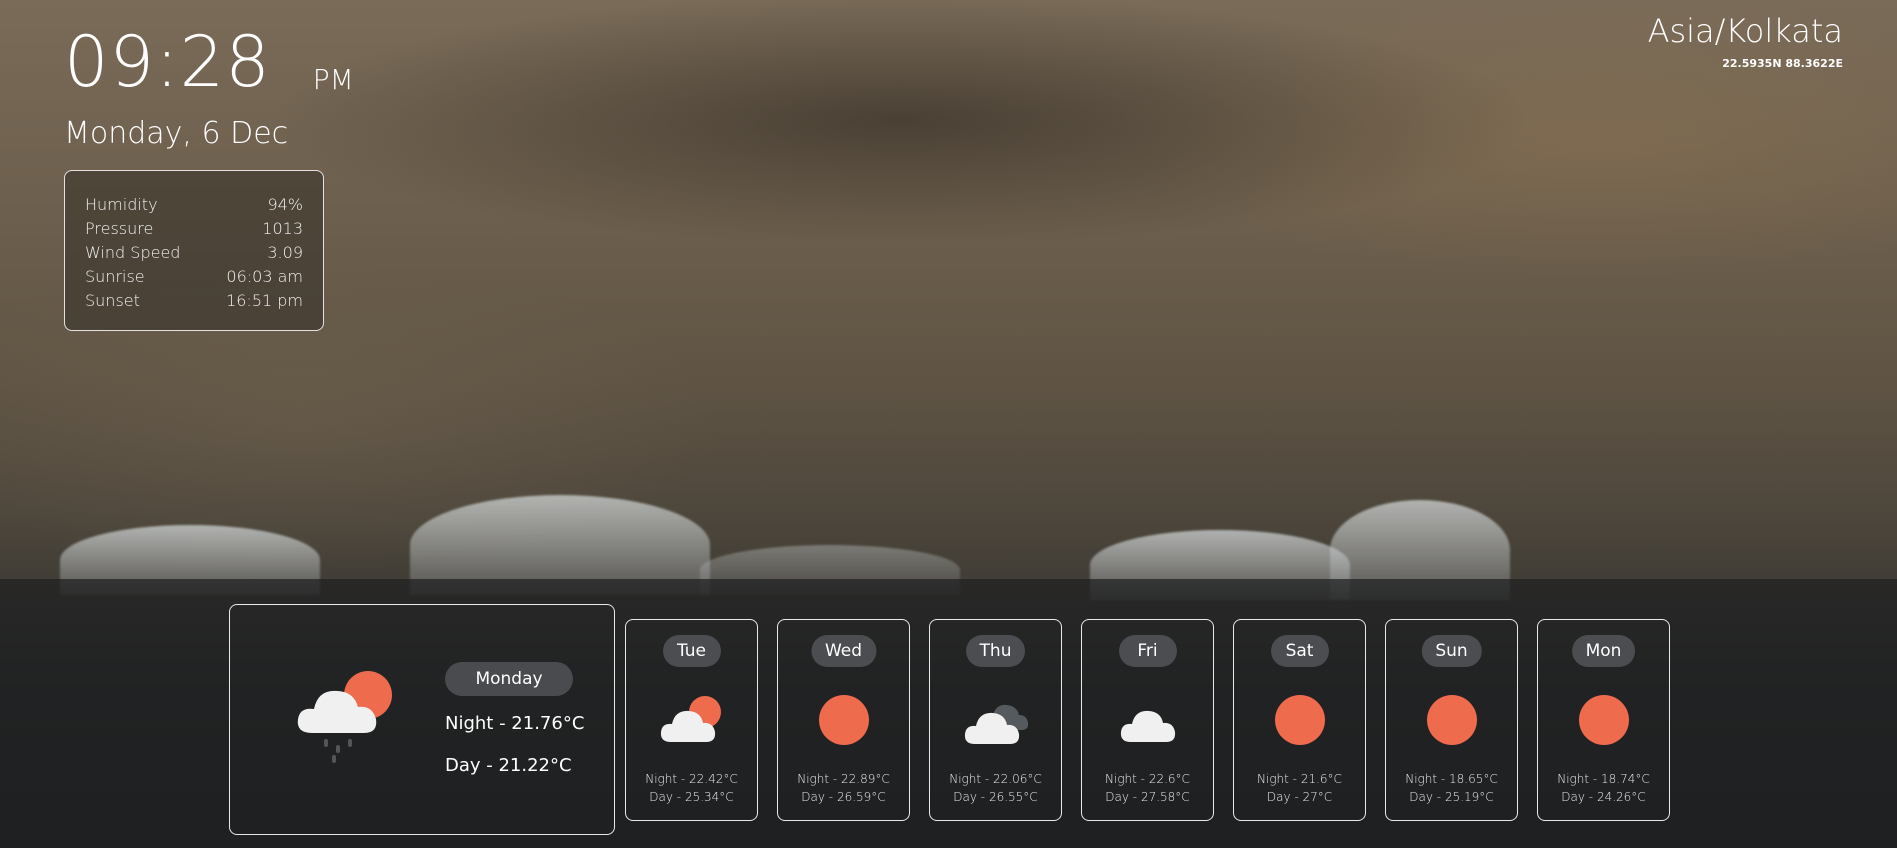 The image size is (1897, 848). I want to click on current-date: Monday, 6 Dec, so click(176, 133).